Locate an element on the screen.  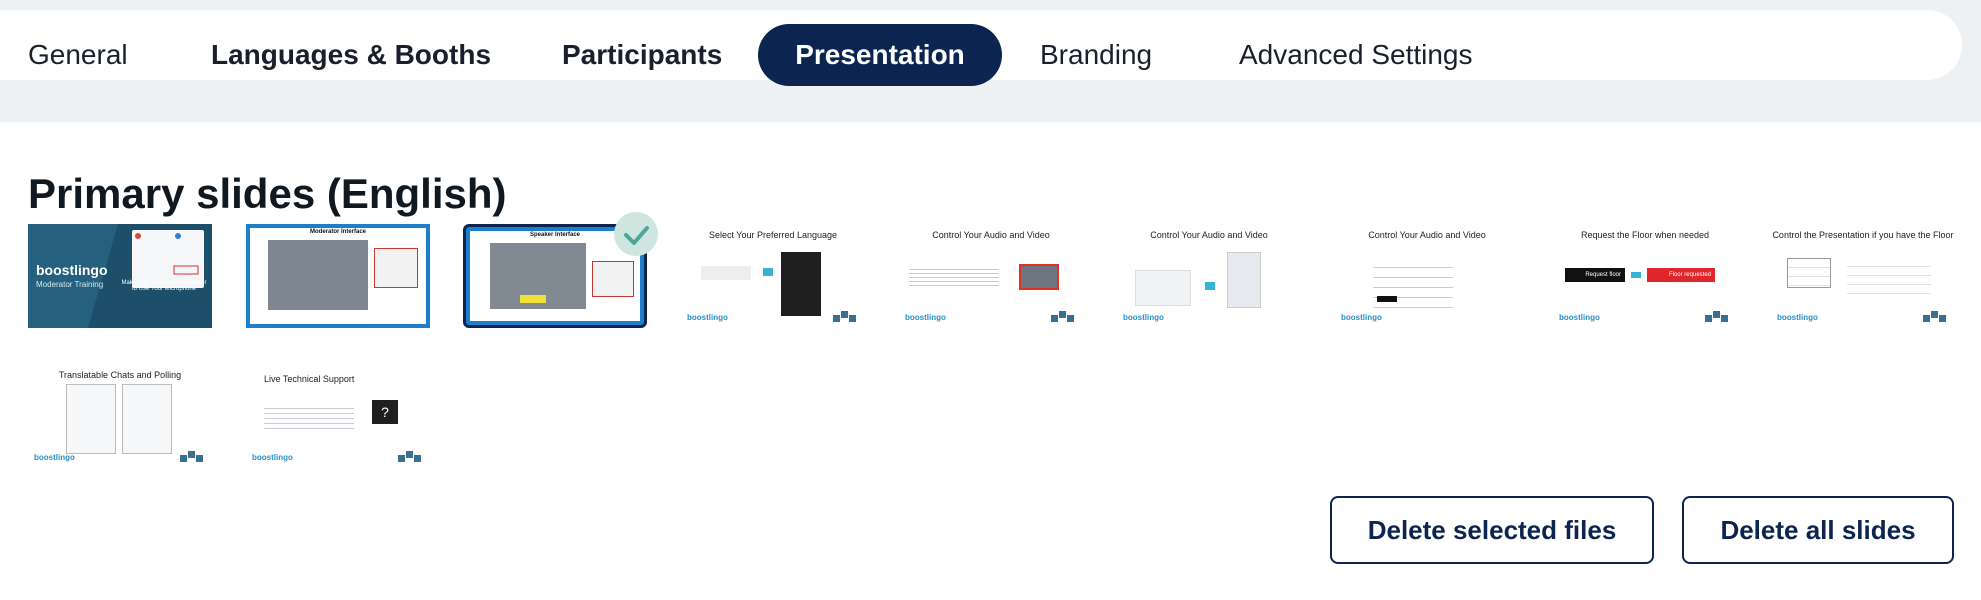
slide-9-controls is located at coordinates (1889, 276).